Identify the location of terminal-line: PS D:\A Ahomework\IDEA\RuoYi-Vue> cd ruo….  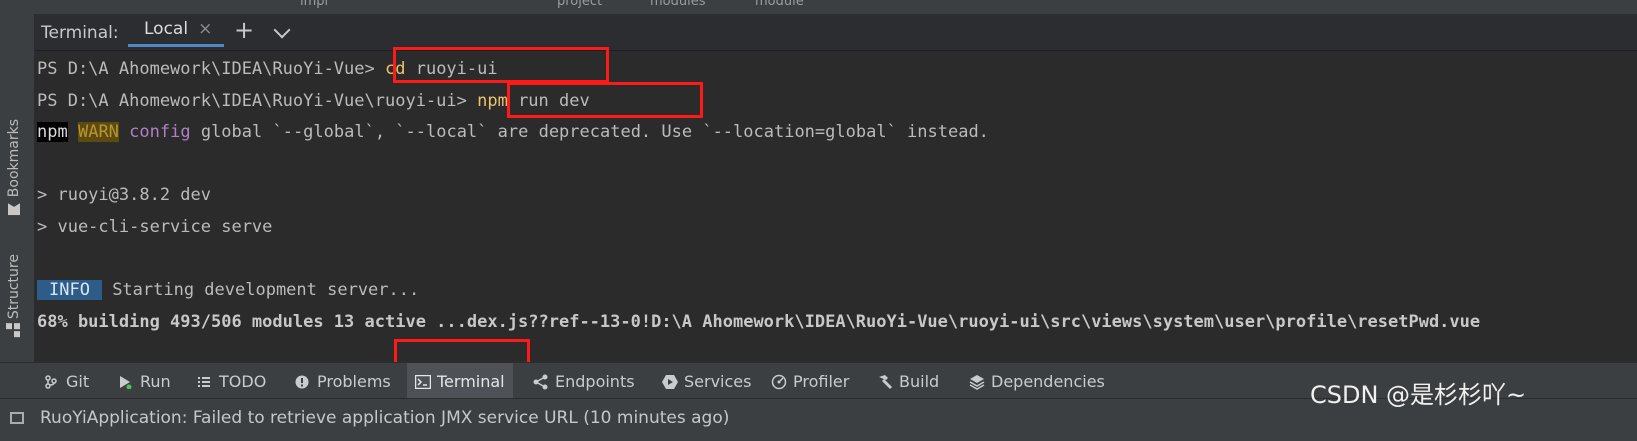
(267, 69).